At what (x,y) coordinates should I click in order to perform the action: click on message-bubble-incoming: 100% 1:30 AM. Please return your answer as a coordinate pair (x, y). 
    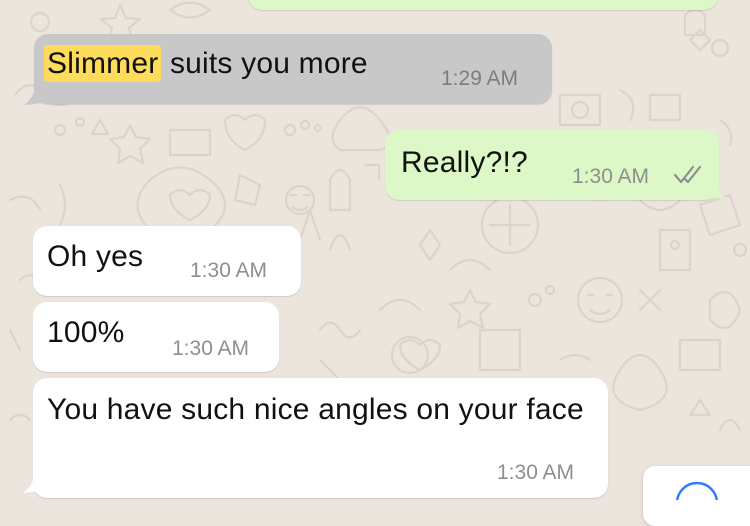
    Looking at the image, I should click on (156, 337).